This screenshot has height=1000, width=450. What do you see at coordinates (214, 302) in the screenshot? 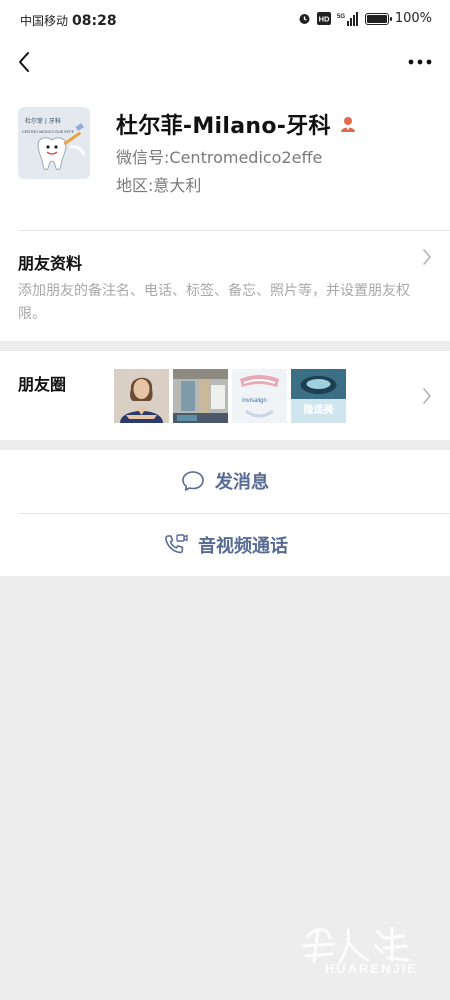
I see `friend-info-description: 添加朋友的备注名、电话、标签、备忘、照片等，并设置朋友权限。` at bounding box center [214, 302].